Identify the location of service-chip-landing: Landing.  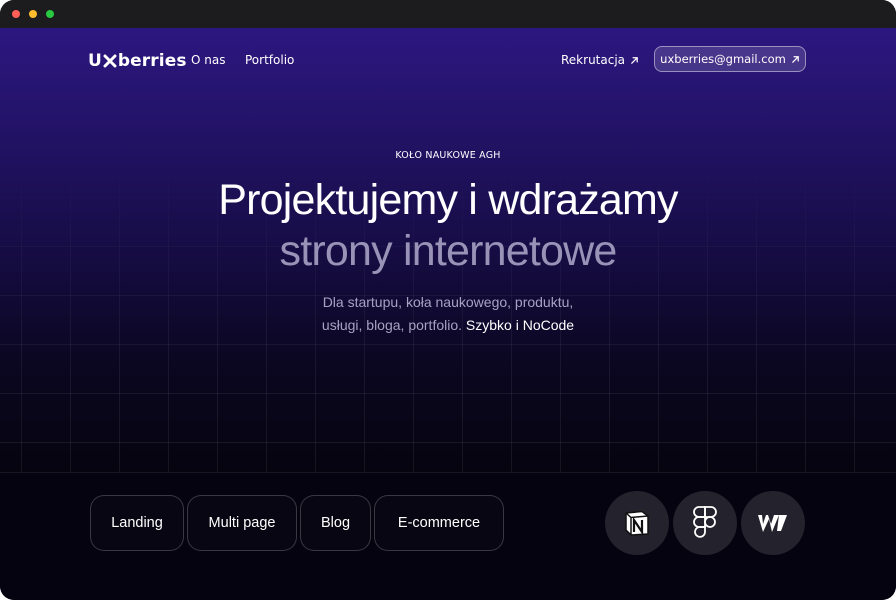
(137, 523).